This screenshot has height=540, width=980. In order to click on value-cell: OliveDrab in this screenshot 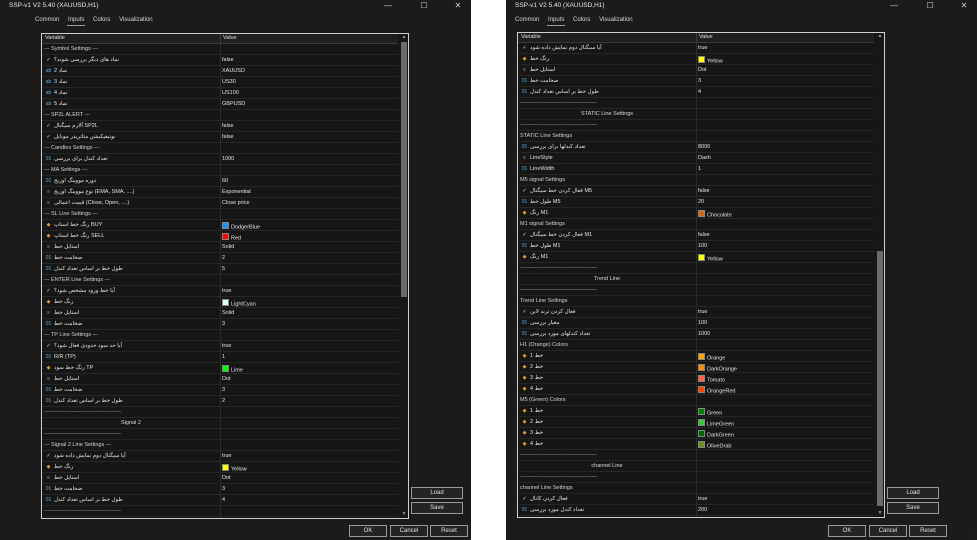, I will do `click(714, 444)`.